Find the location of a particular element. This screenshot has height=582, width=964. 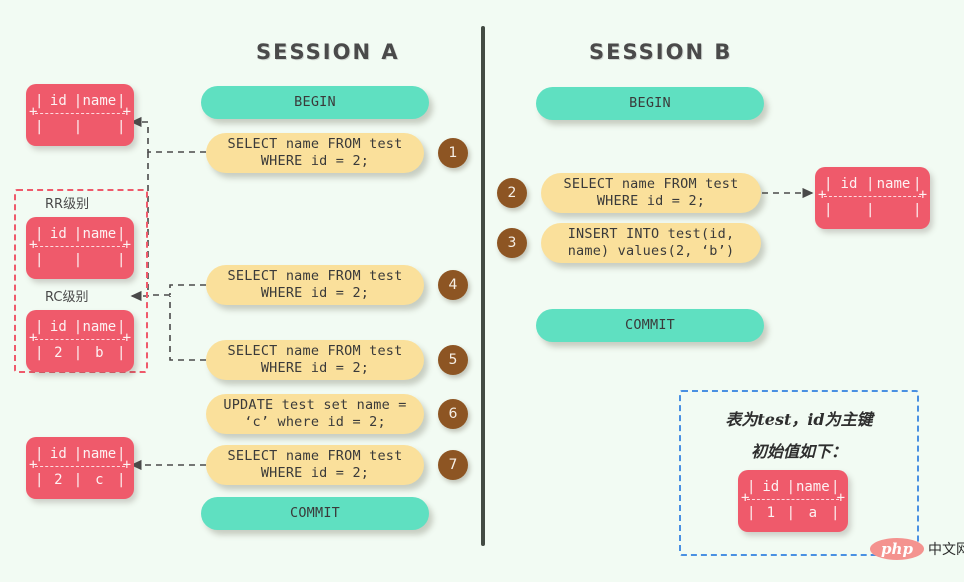

note-line-2: 初始值如下： is located at coordinates (798, 451).